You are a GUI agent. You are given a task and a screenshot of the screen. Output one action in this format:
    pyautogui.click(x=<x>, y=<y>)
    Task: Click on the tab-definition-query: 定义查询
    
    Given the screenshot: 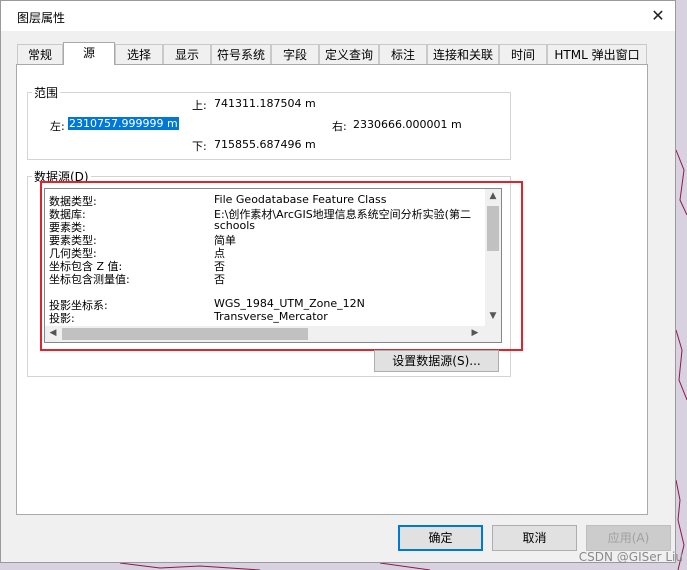 What is the action you would take?
    pyautogui.click(x=349, y=54)
    